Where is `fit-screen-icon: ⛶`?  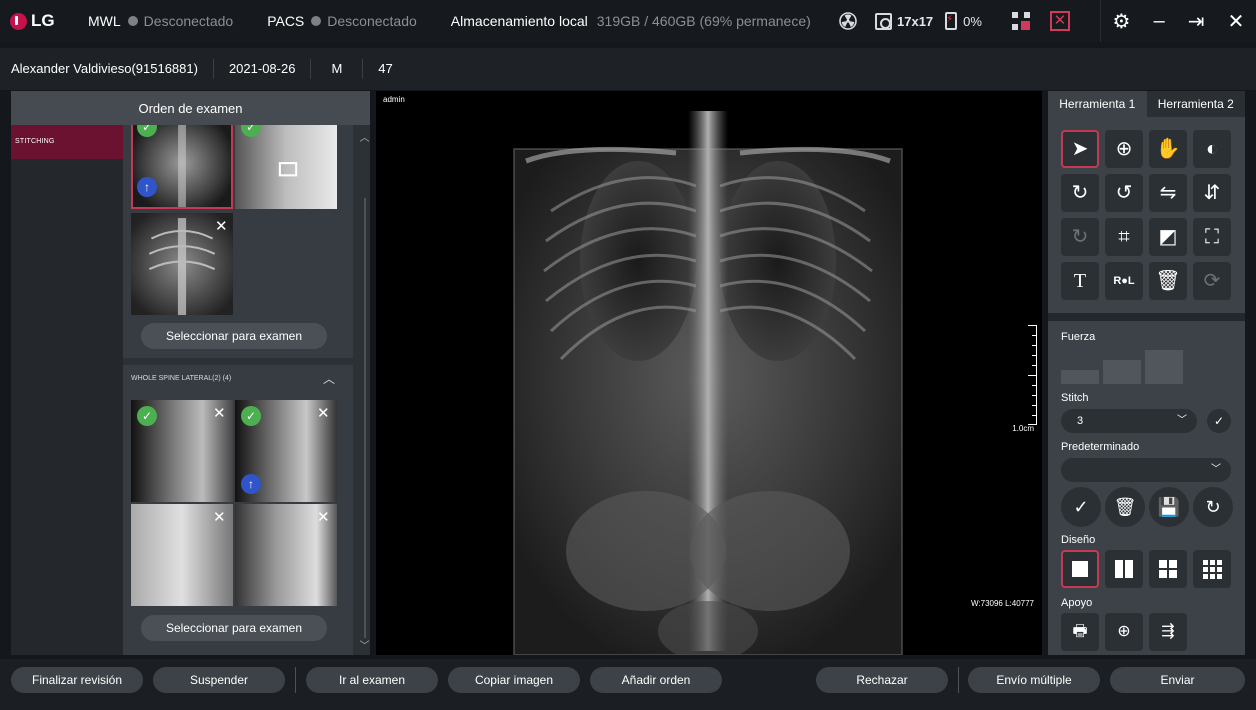
fit-screen-icon: ⛶ is located at coordinates (1212, 237).